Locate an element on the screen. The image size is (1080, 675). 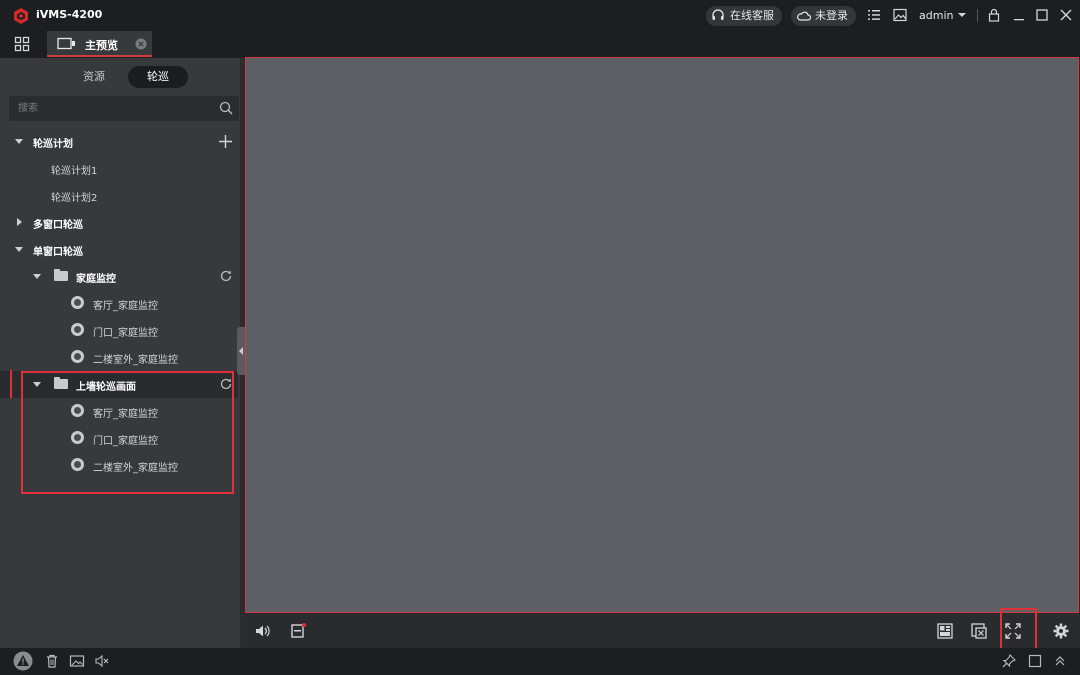
tree-node-single-window: 单窗口轮巡 is located at coordinates (119, 249).